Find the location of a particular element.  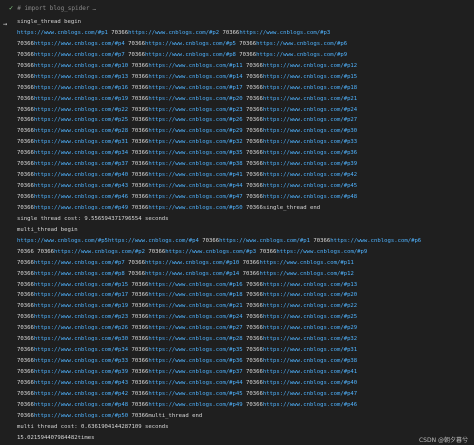

output-link: https://www.cnblogs.com/#p22 is located at coordinates (310, 306).